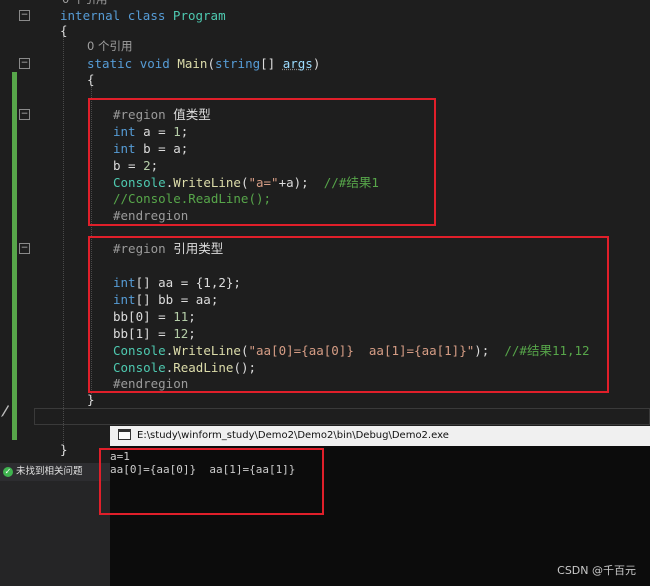  Describe the element at coordinates (55, 533) in the screenshot. I see `output-panel-background` at that location.